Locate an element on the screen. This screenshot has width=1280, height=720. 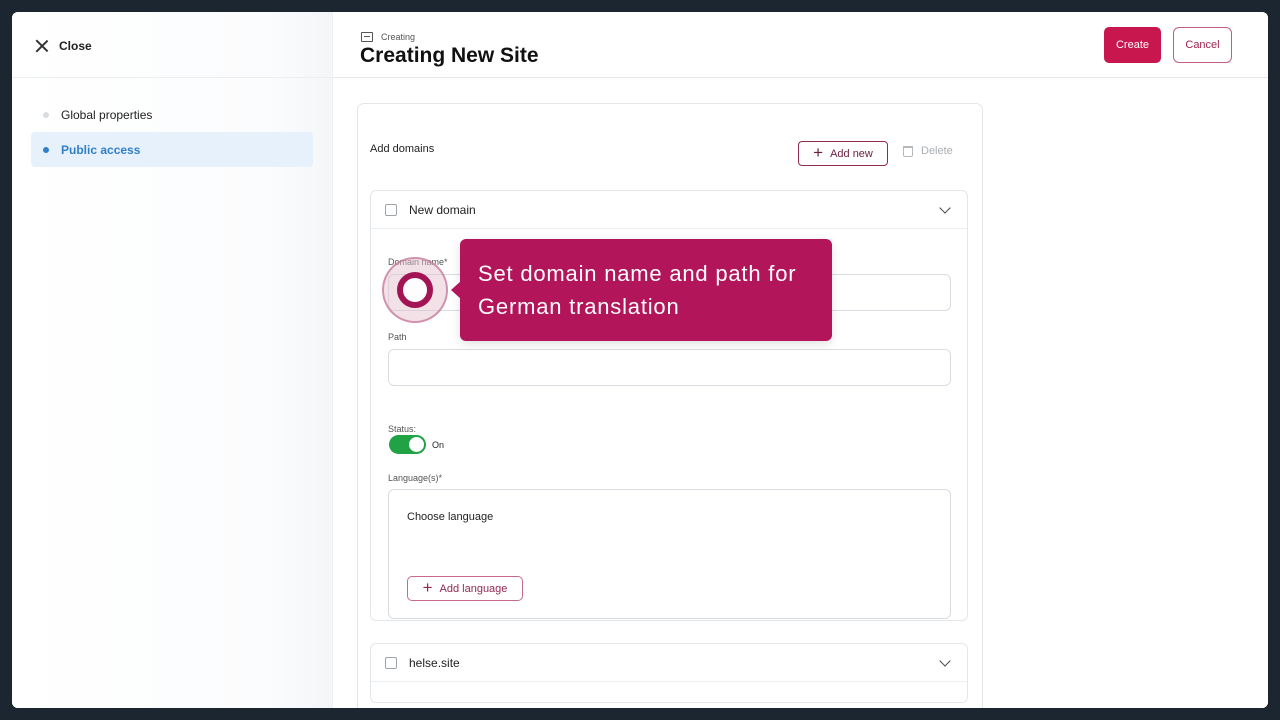
sidebar-item-label: Global properties is located at coordinates (107, 114).